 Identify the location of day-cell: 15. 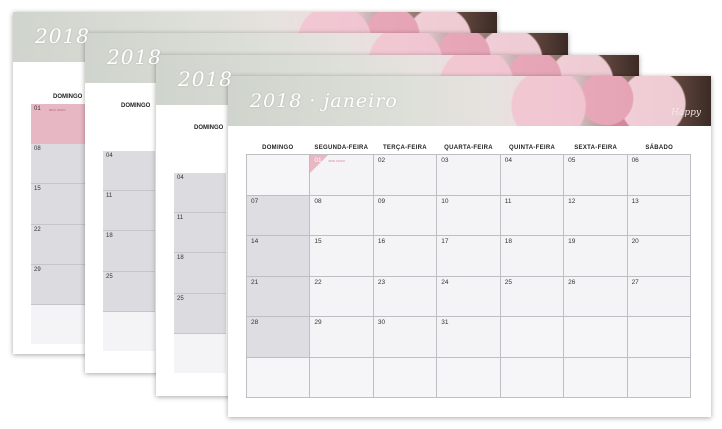
(342, 256).